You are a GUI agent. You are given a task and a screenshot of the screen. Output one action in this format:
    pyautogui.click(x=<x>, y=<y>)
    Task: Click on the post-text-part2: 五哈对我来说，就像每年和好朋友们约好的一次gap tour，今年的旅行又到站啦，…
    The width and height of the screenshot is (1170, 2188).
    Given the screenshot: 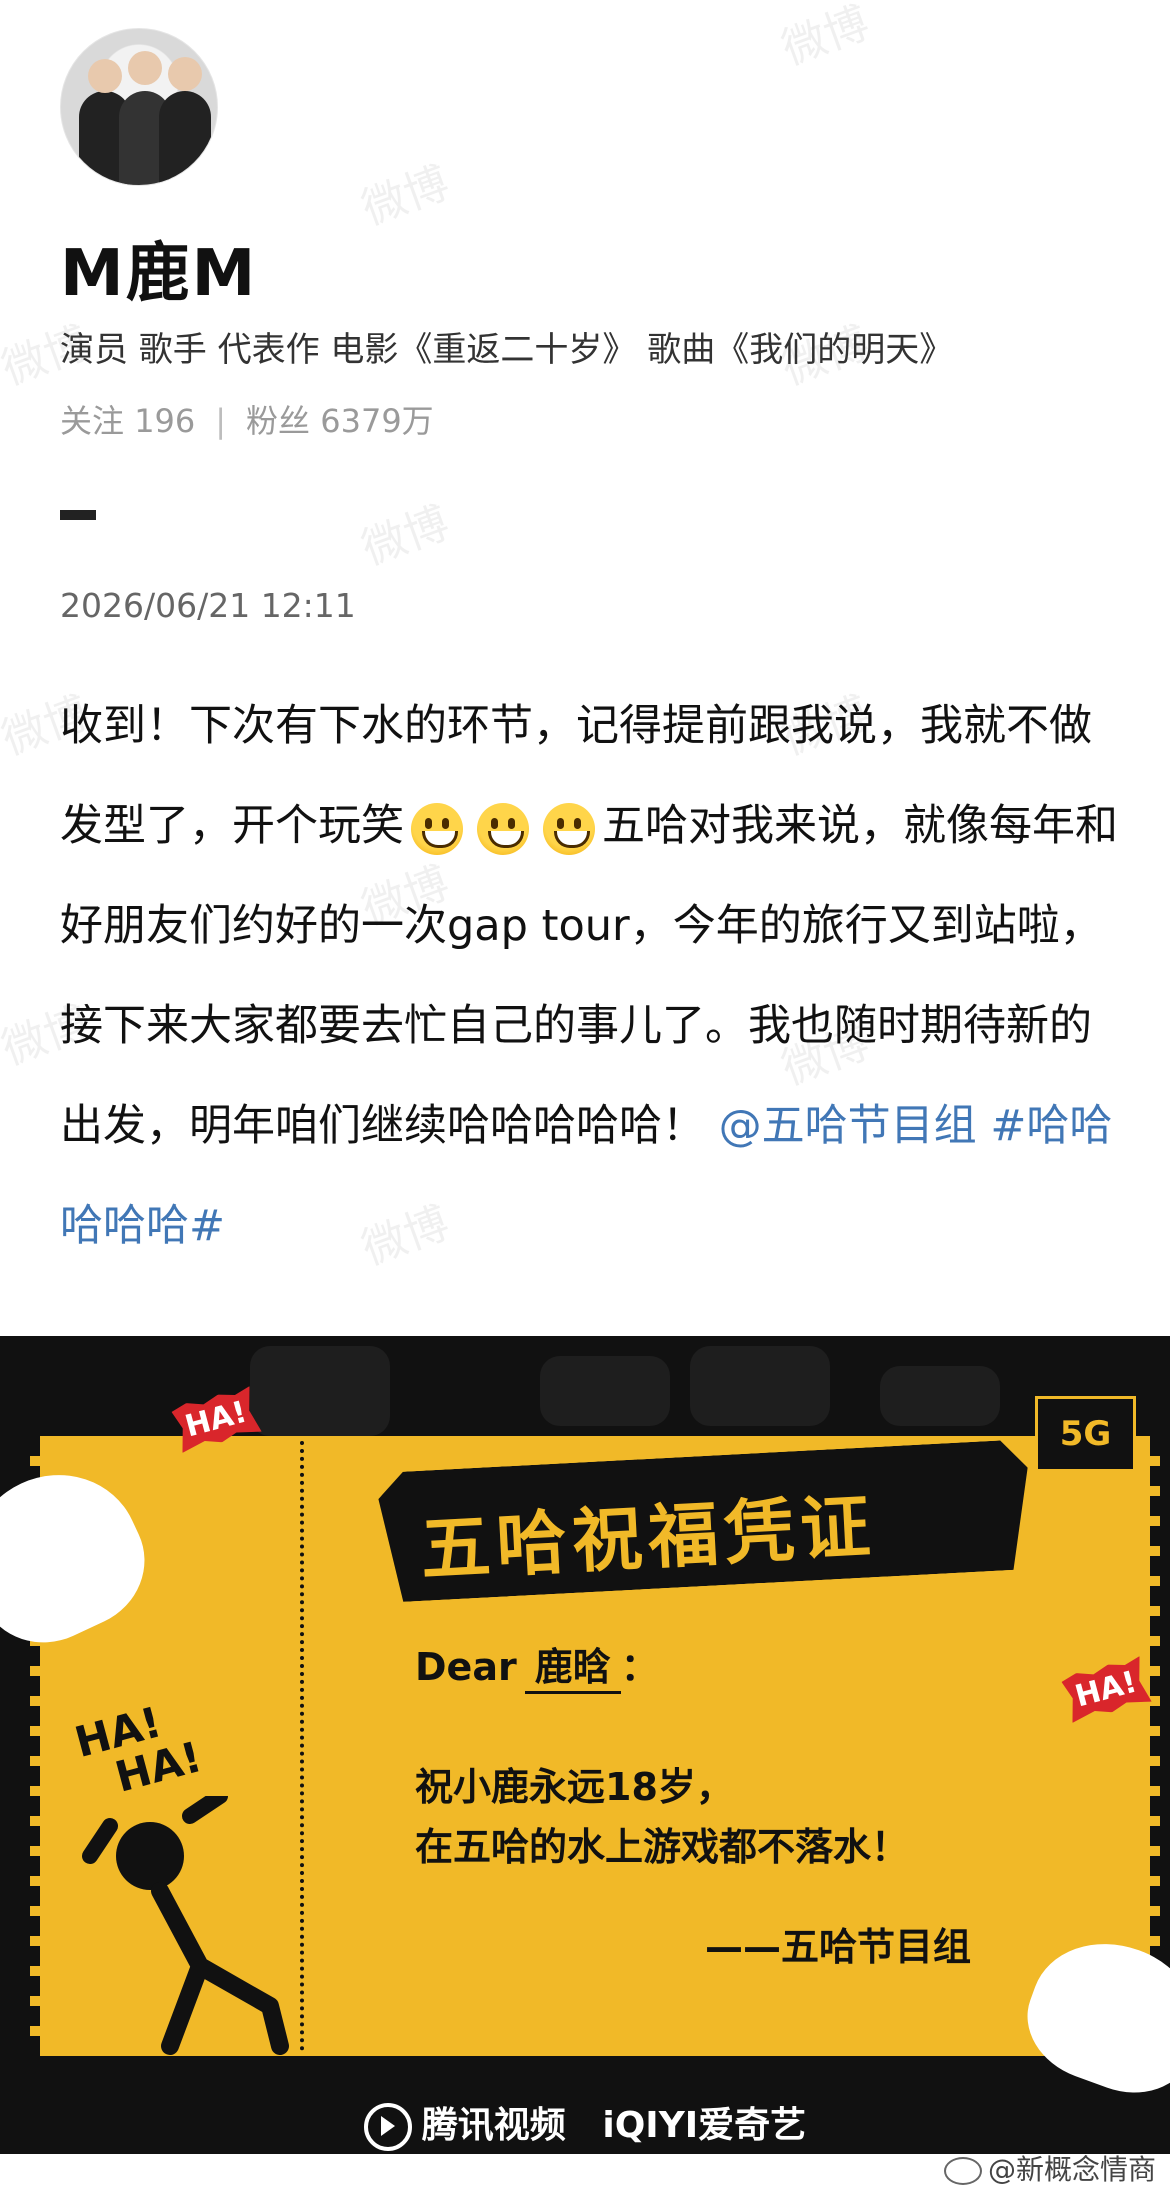 What is the action you would take?
    pyautogui.click(x=589, y=976)
    